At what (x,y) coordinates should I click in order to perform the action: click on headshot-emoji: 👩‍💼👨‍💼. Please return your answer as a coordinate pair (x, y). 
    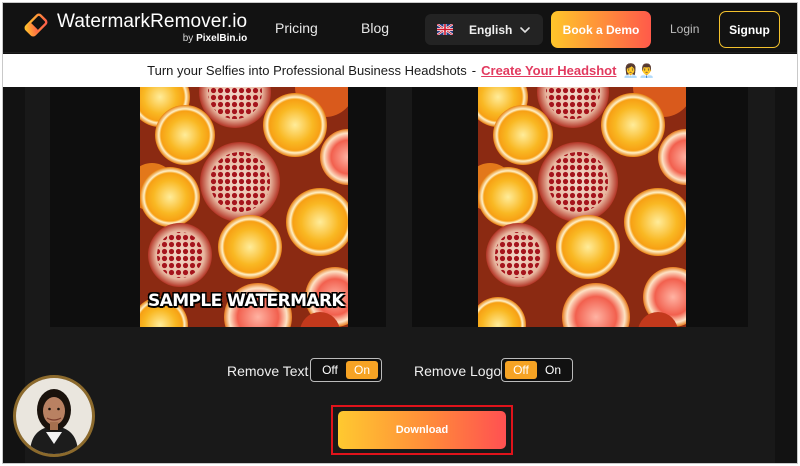
    Looking at the image, I should click on (638, 70).